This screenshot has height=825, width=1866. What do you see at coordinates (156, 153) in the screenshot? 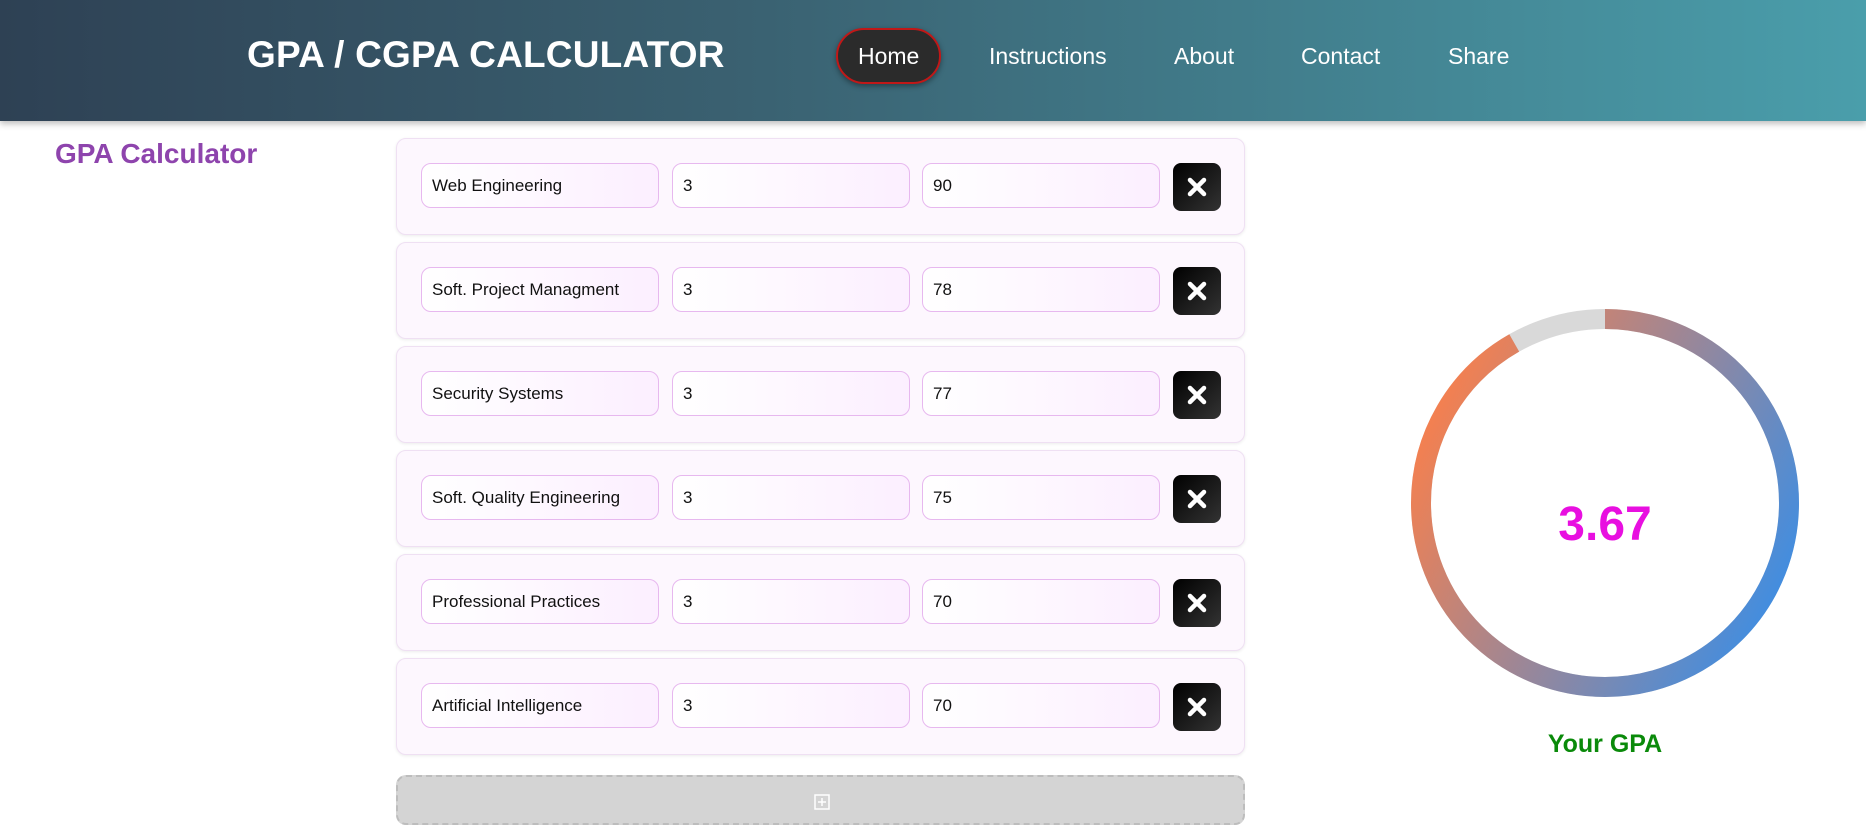
I see `page-title: GPA Calculator` at bounding box center [156, 153].